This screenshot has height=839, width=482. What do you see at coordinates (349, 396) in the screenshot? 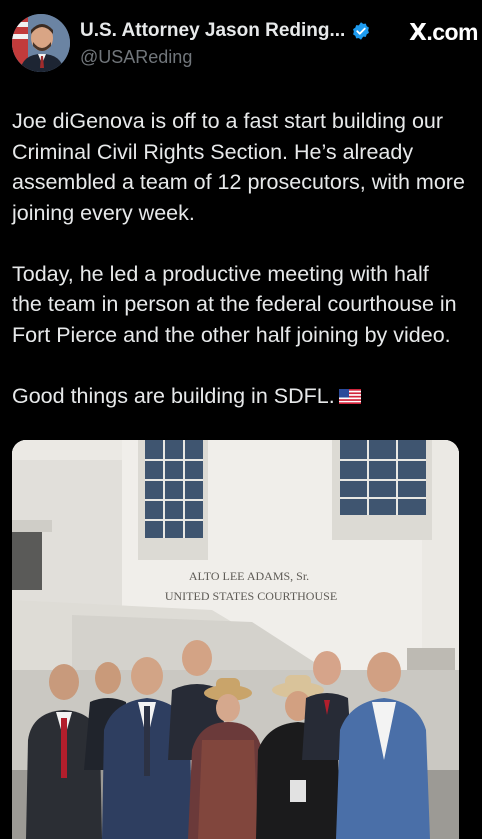
I see `us-flag-icon` at bounding box center [349, 396].